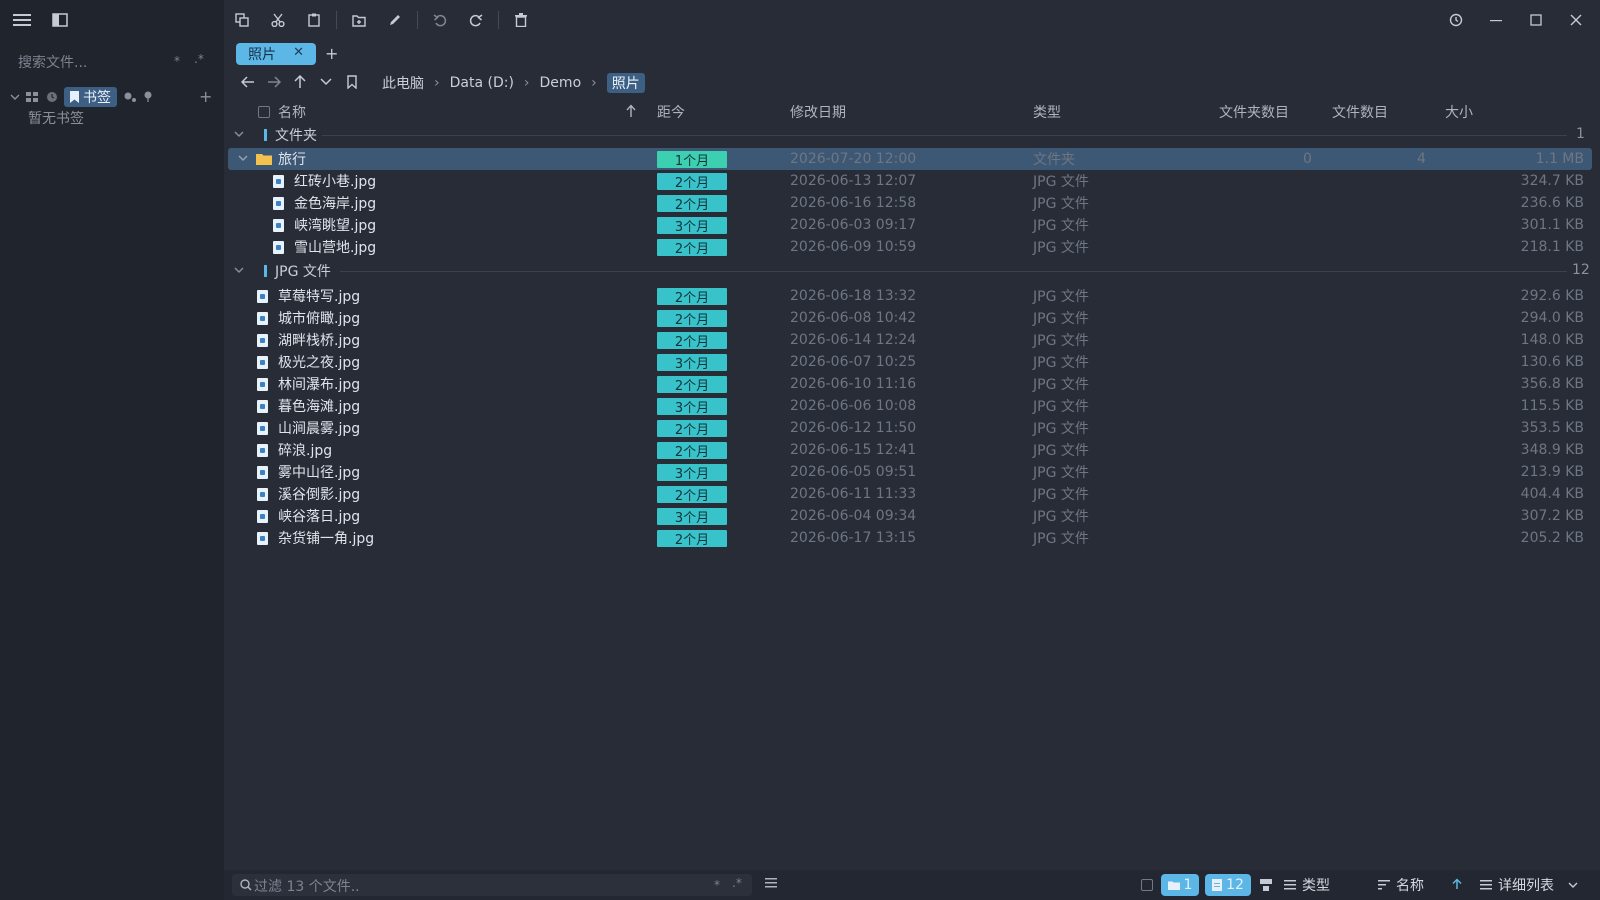 Image resolution: width=1600 pixels, height=900 pixels. Describe the element at coordinates (1496, 20) in the screenshot. I see `minimize-icon` at that location.